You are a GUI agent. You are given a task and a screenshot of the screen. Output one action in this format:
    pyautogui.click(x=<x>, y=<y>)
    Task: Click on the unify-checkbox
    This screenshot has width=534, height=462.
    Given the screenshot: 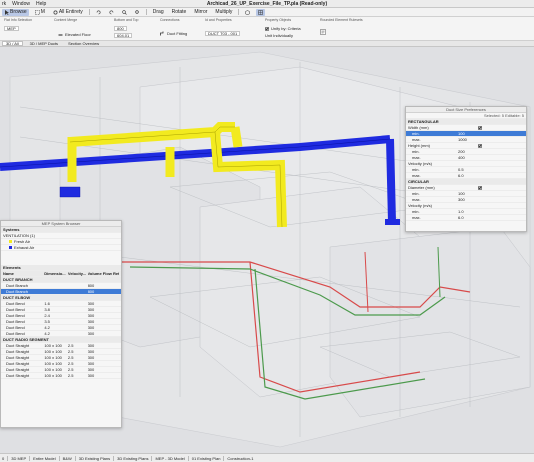 What is the action you would take?
    pyautogui.click(x=267, y=28)
    